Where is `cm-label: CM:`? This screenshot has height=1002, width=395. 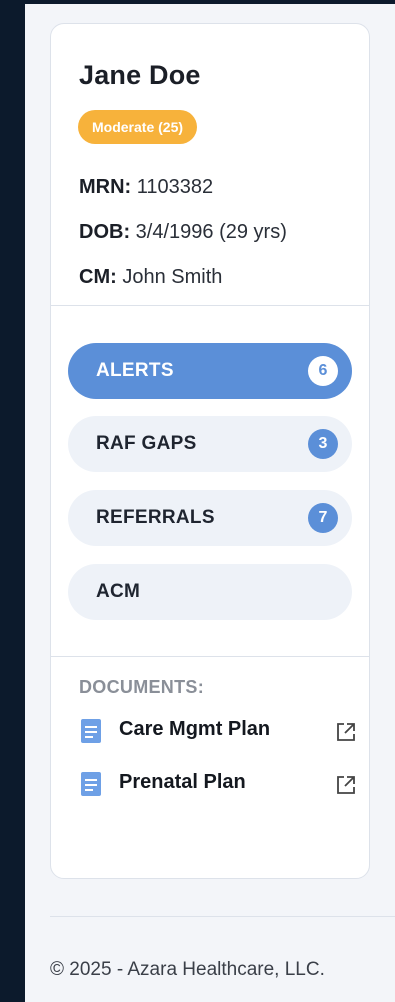 cm-label: CM: is located at coordinates (98, 277).